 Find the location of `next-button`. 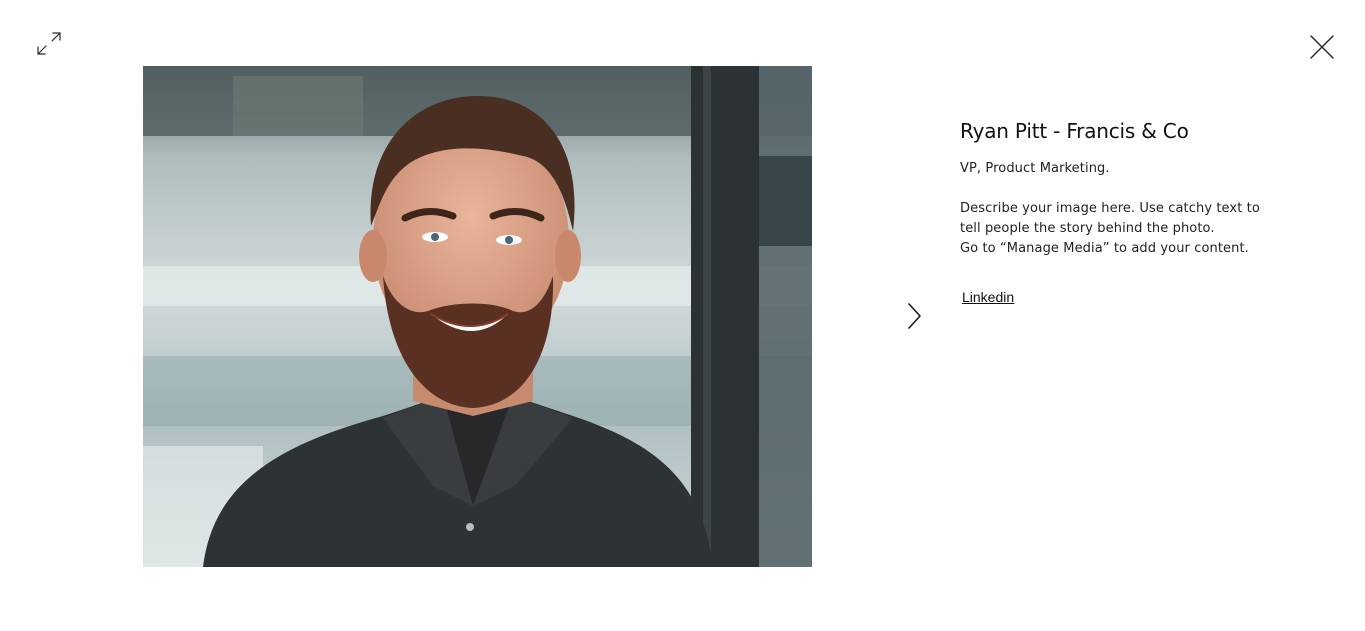

next-button is located at coordinates (914, 316).